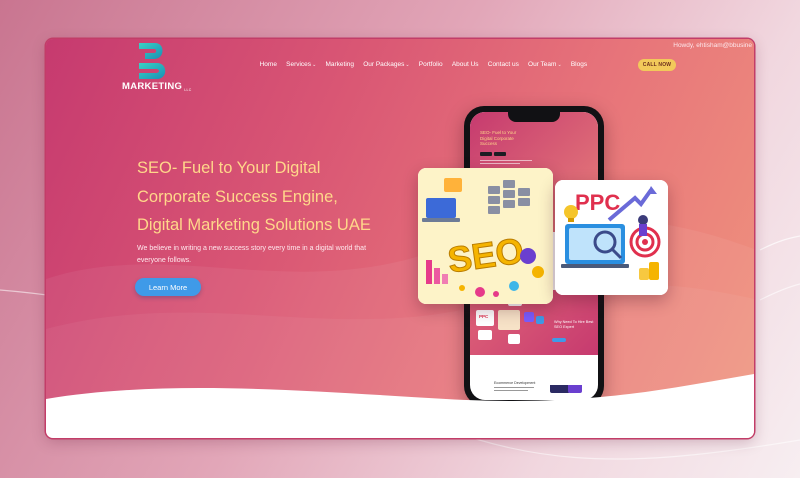 The height and width of the screenshot is (478, 800). What do you see at coordinates (400, 406) in the screenshot?
I see `section-divider-wave` at bounding box center [400, 406].